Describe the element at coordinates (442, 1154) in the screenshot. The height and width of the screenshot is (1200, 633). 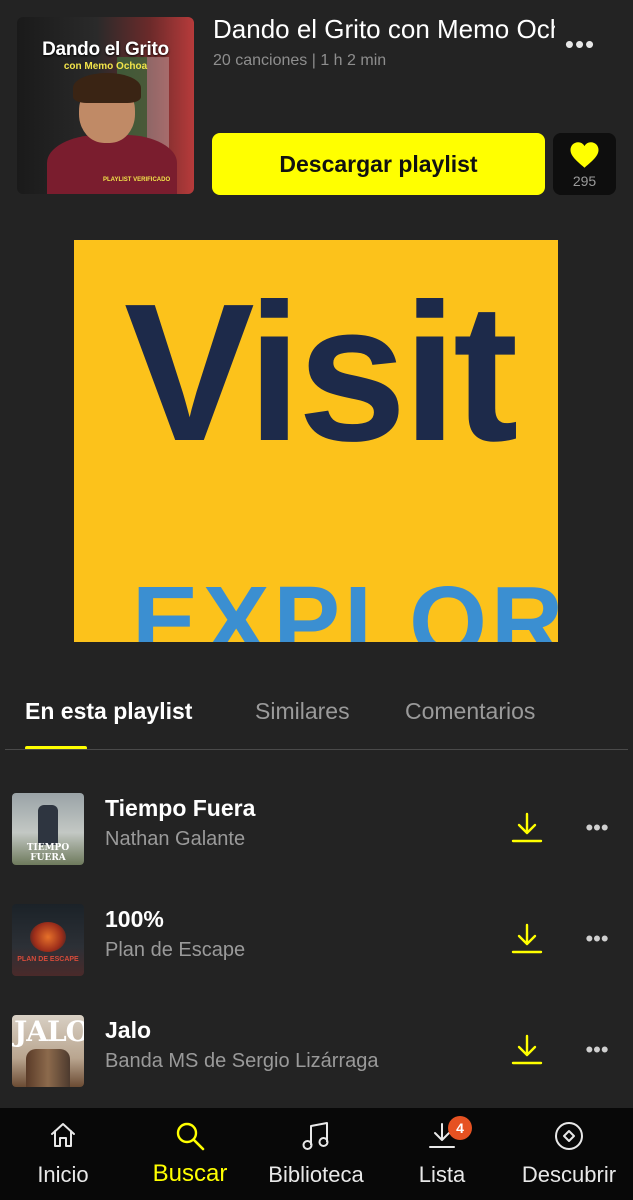
I see `nav-item-lista: 4 Lista` at that location.